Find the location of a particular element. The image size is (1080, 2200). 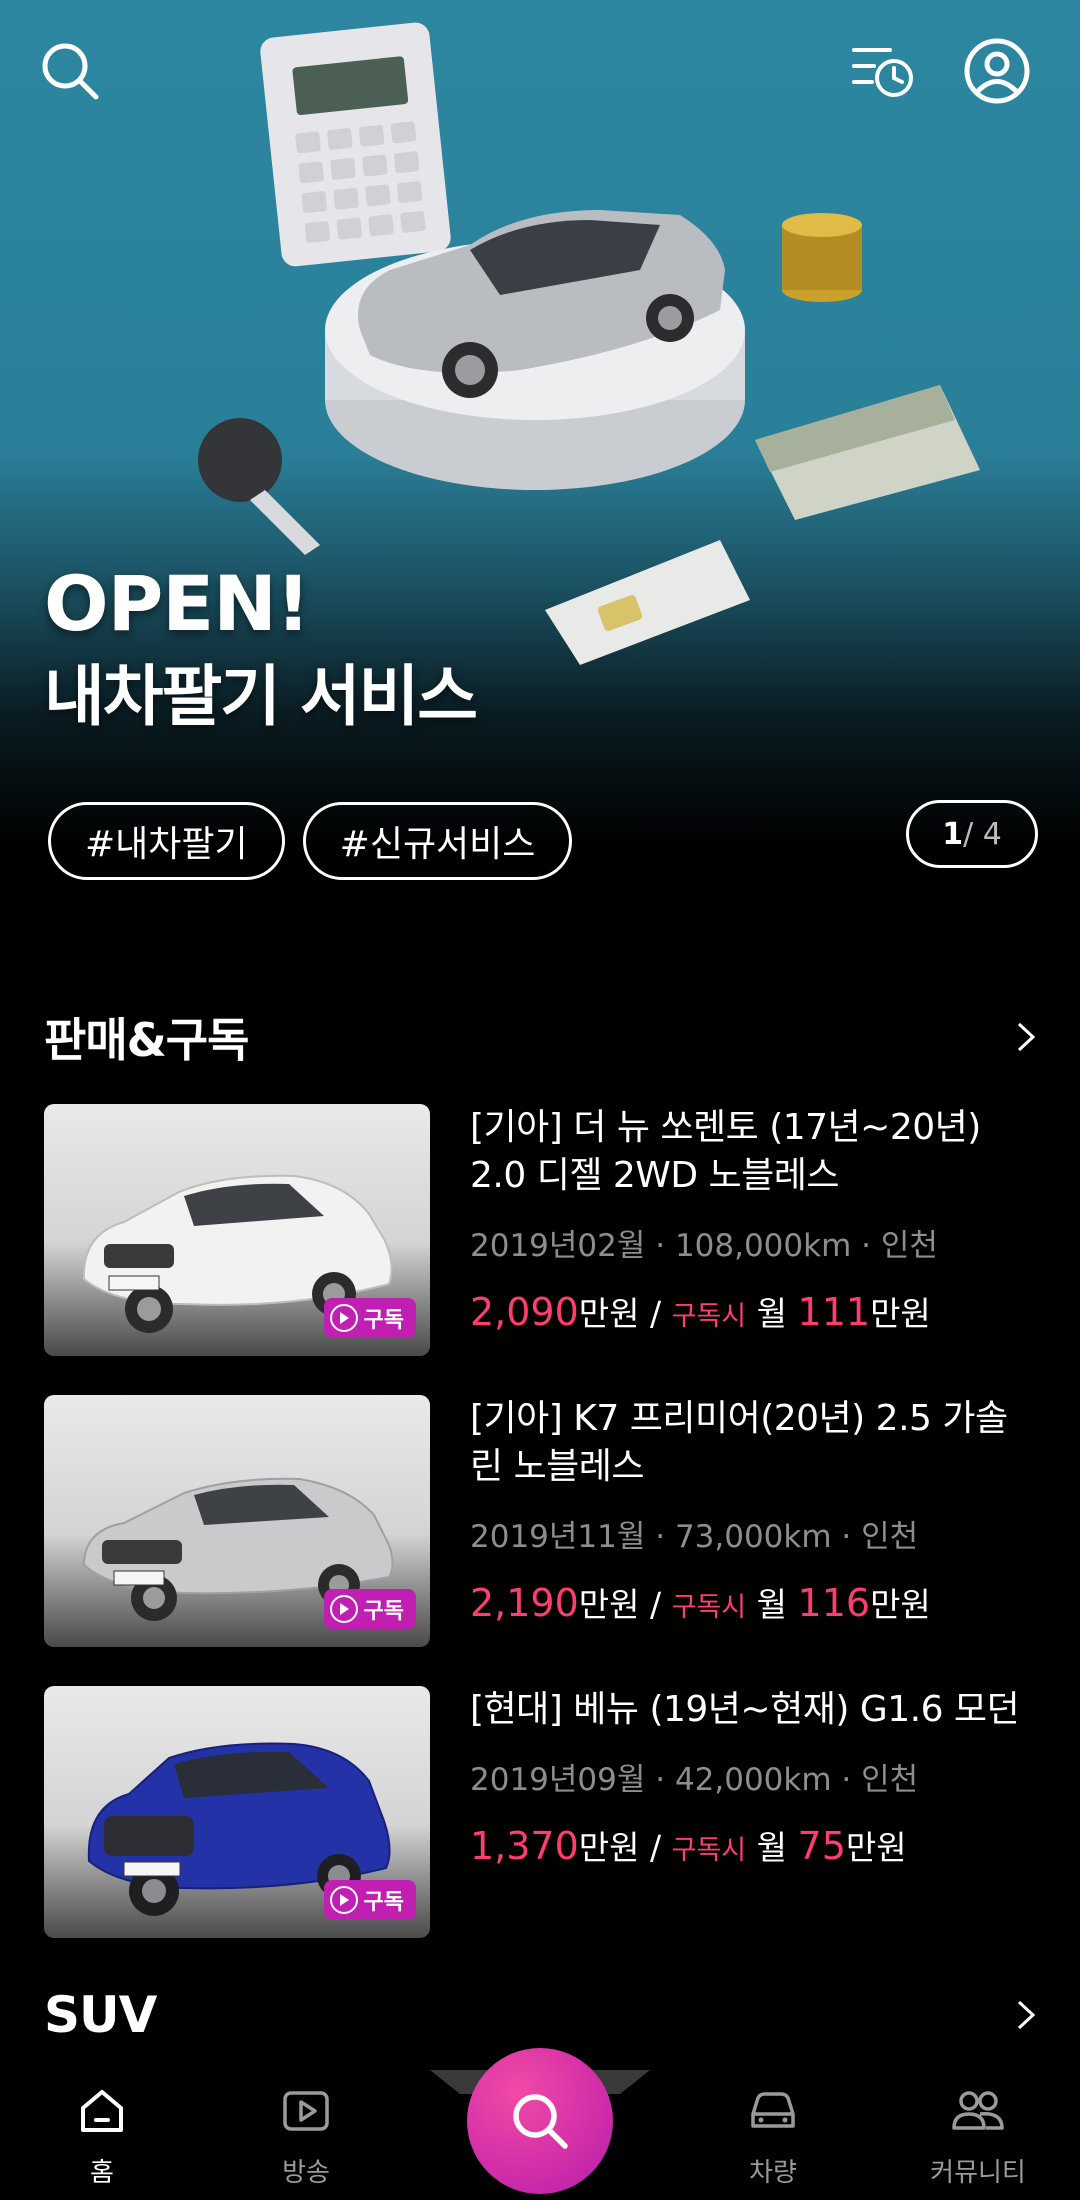

hero-title: OPEN! 내차팔기 서비스 is located at coordinates (261, 647).